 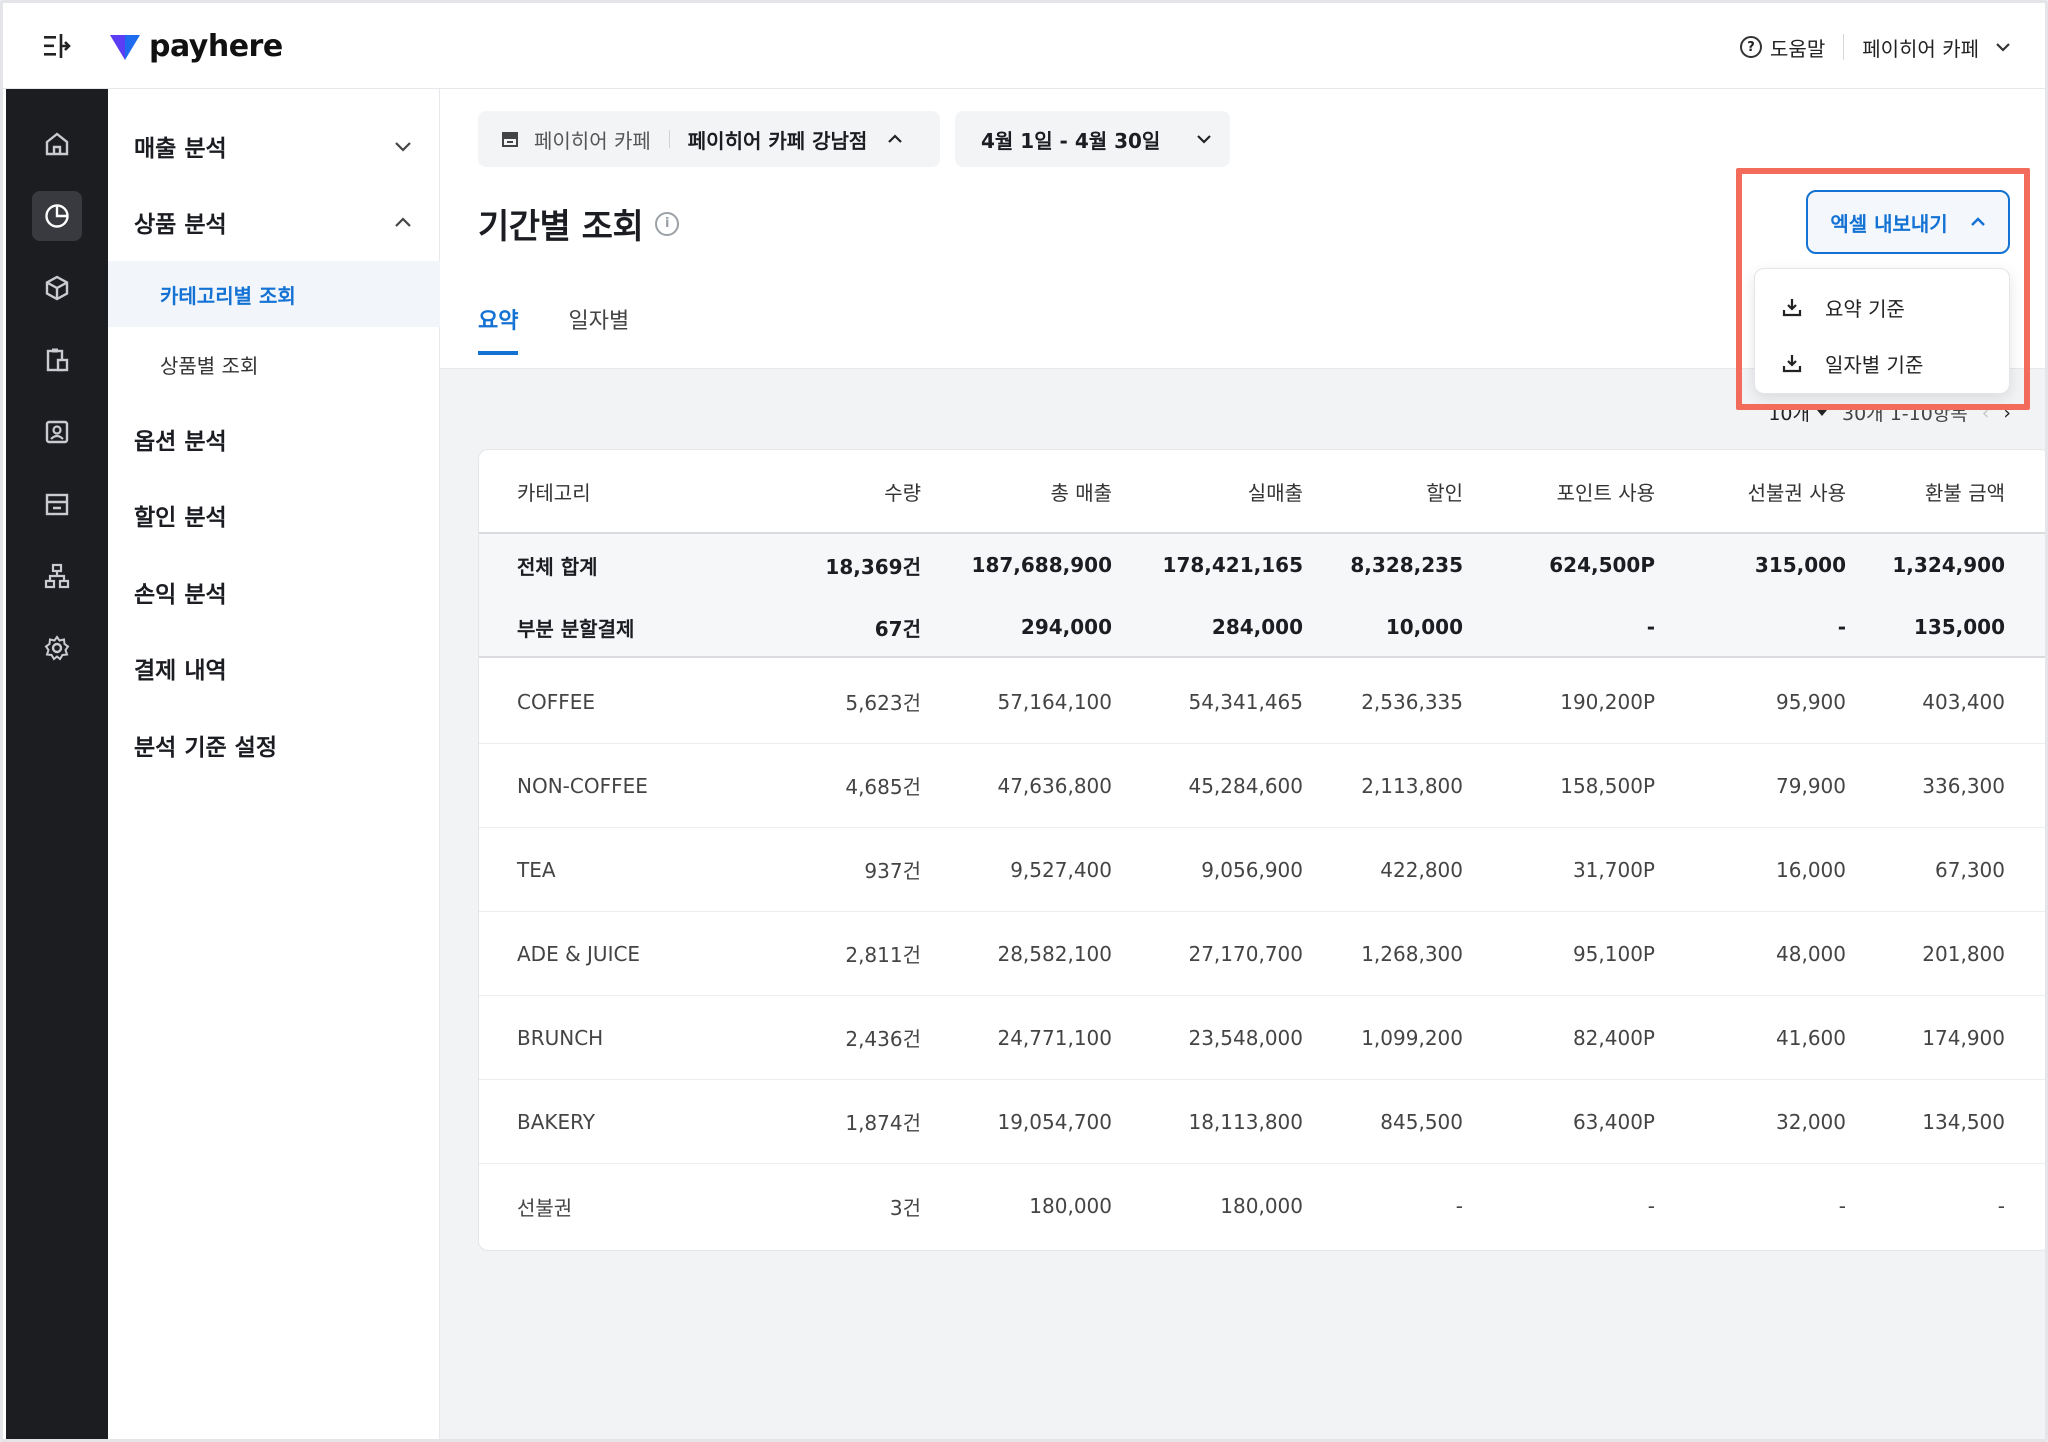 What do you see at coordinates (180, 671) in the screenshot?
I see `nav-group-label: 결제 내역` at bounding box center [180, 671].